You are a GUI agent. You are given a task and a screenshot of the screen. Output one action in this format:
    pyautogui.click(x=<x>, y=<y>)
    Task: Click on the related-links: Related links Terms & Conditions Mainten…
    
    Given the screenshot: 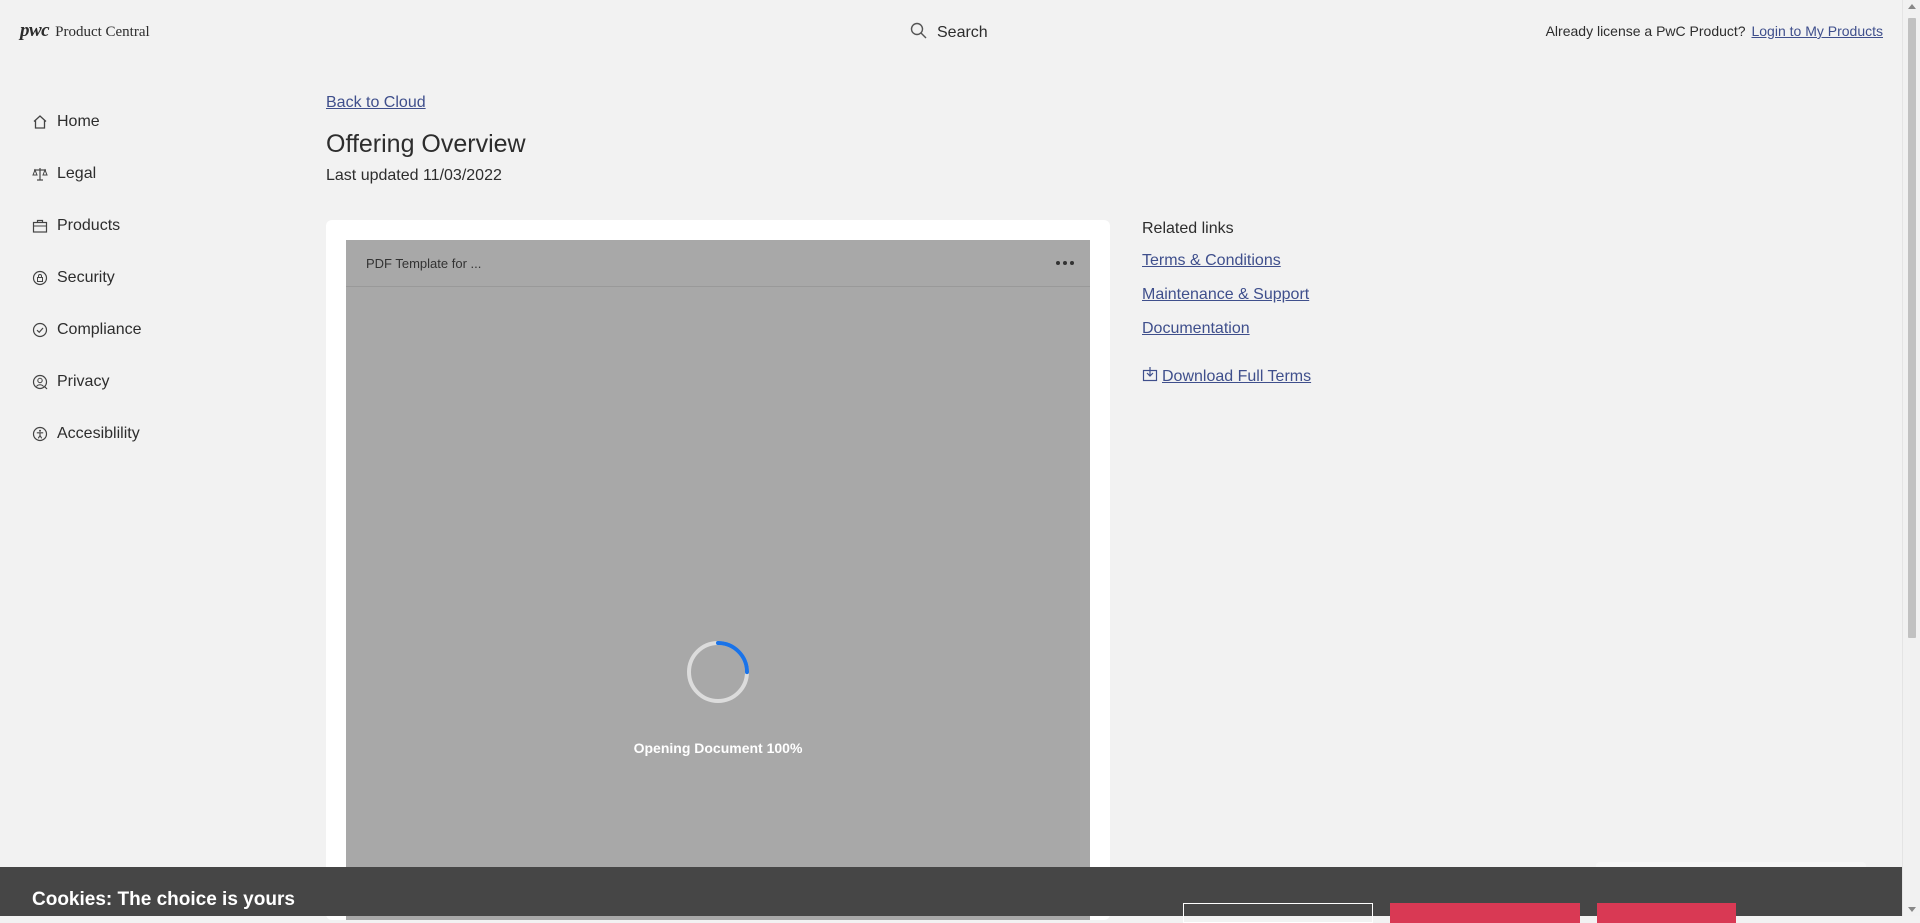 What is the action you would take?
    pyautogui.click(x=1226, y=303)
    